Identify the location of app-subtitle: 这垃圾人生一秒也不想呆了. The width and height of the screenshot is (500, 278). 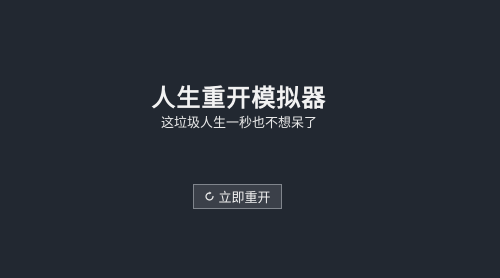
(238, 123).